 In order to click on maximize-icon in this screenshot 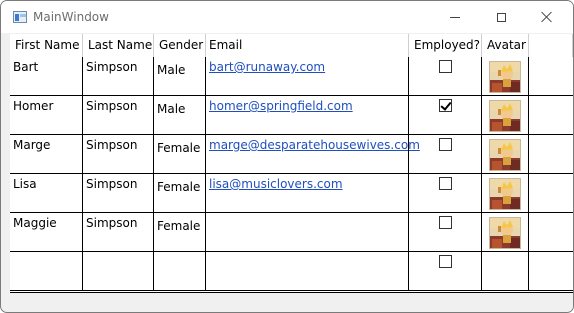, I will do `click(501, 17)`.